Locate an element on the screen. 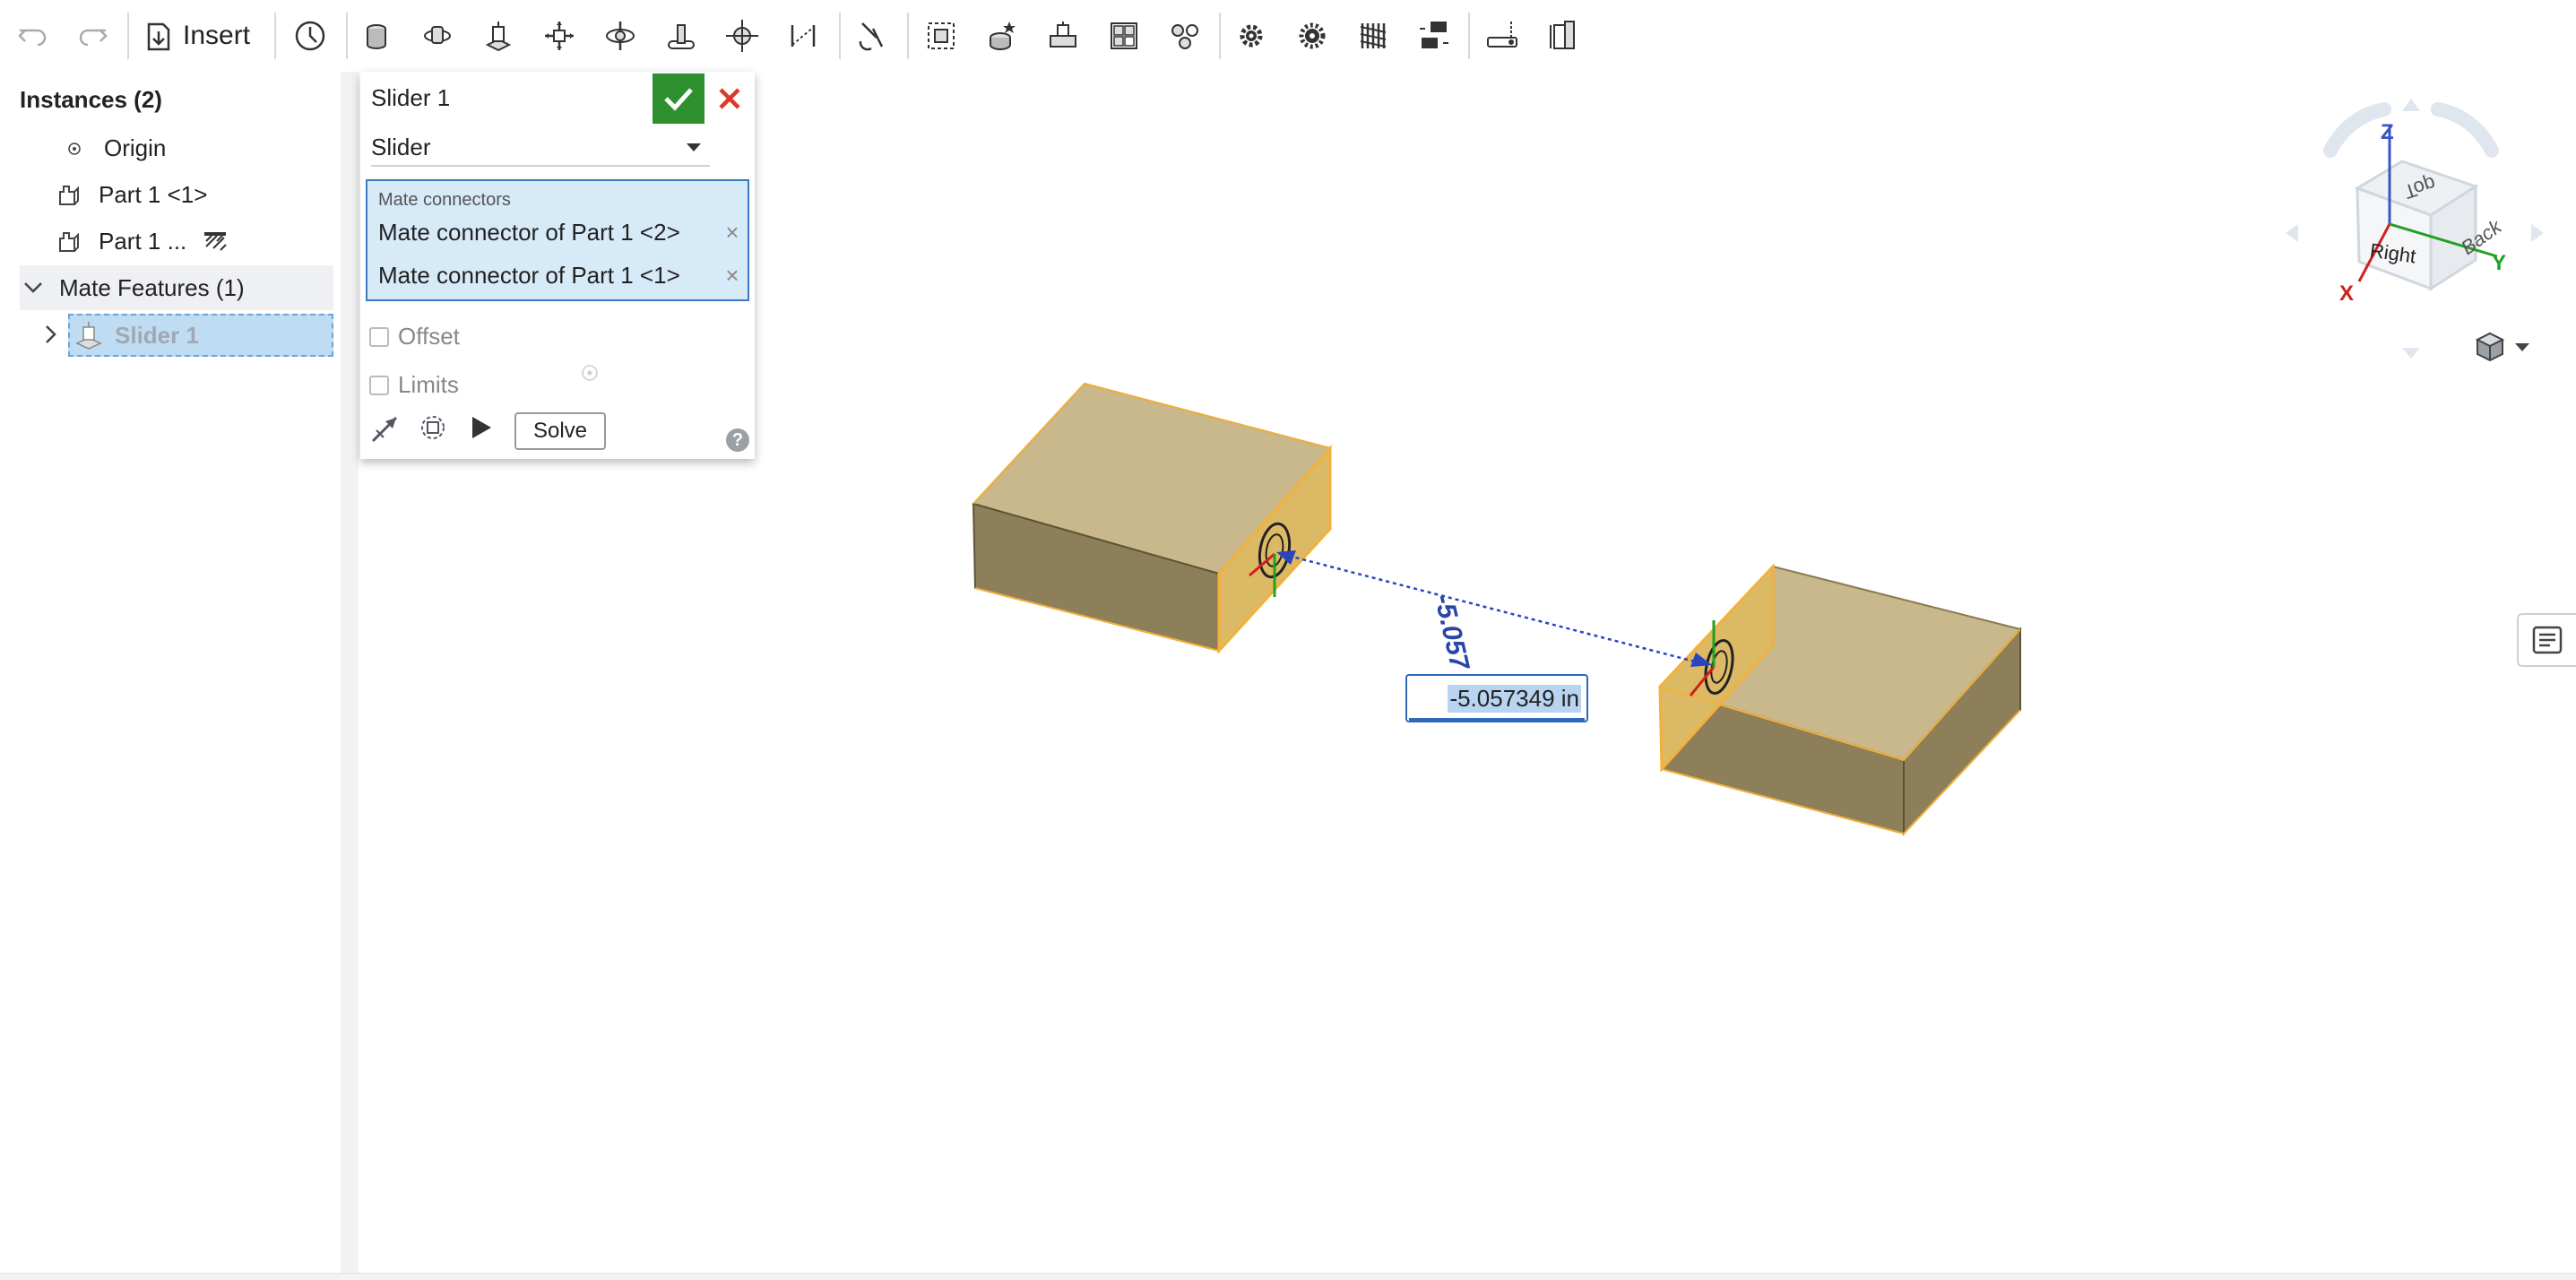  feature-label: Slider 1 is located at coordinates (157, 335).